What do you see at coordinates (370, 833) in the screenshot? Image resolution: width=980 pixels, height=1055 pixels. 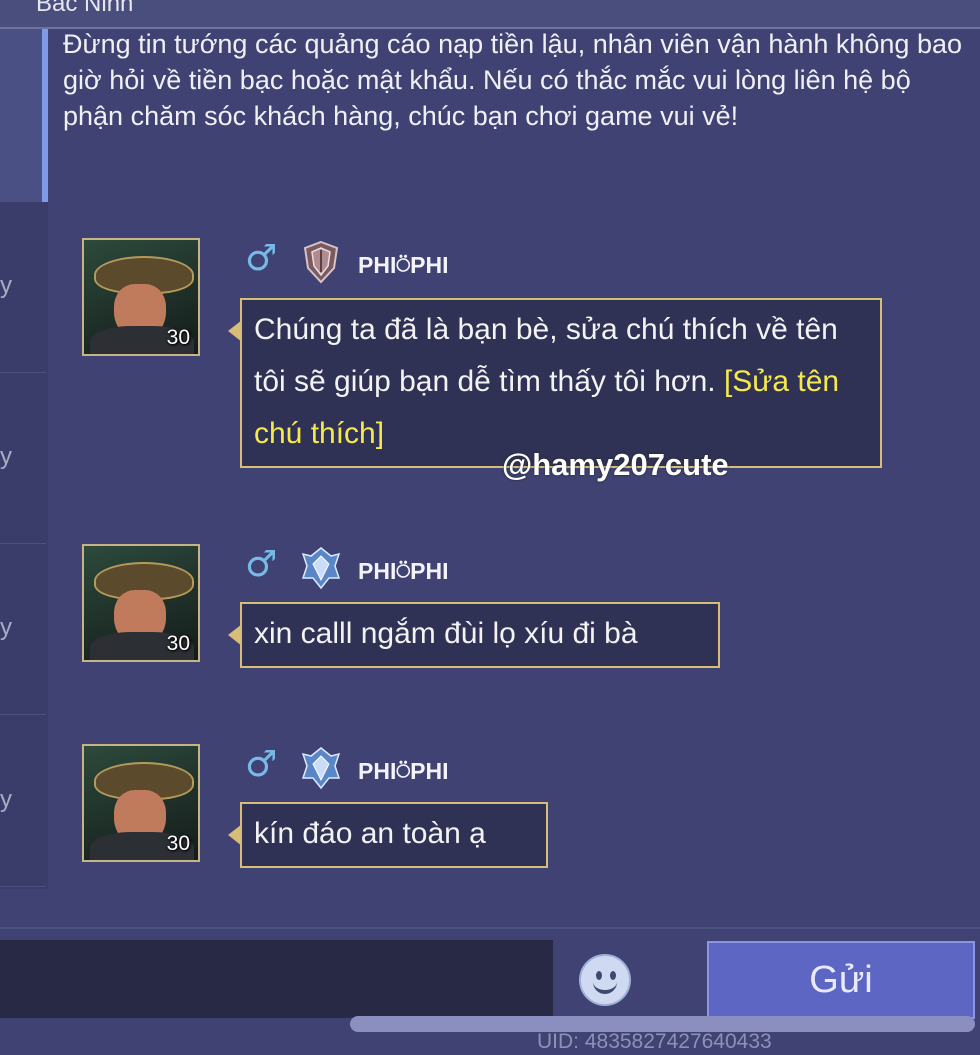 I see `message-text: kín đáo an toàn ạ` at bounding box center [370, 833].